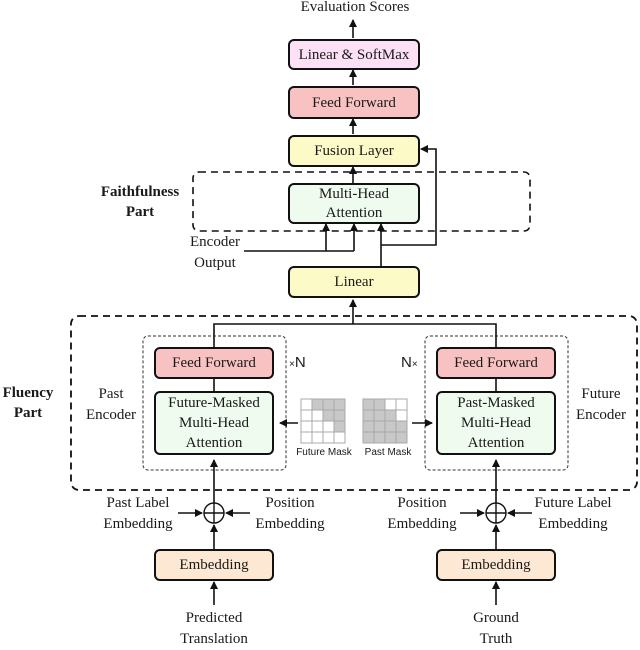 The height and width of the screenshot is (650, 640). Describe the element at coordinates (422, 524) in the screenshot. I see `right-position-line2: Embedding` at that location.